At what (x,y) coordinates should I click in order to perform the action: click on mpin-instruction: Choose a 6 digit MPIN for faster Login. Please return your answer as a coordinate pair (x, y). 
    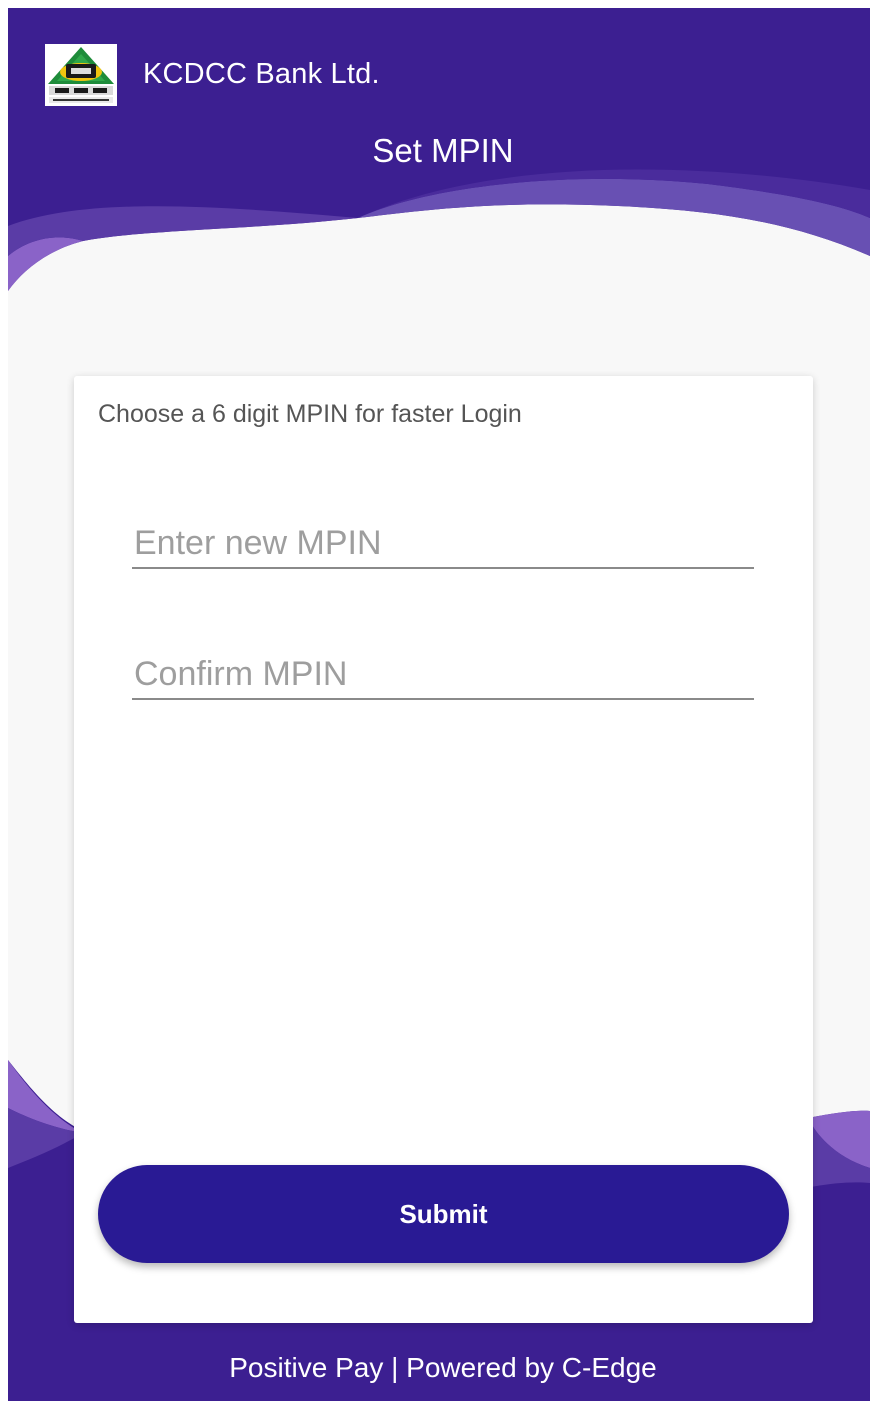
    Looking at the image, I should click on (310, 414).